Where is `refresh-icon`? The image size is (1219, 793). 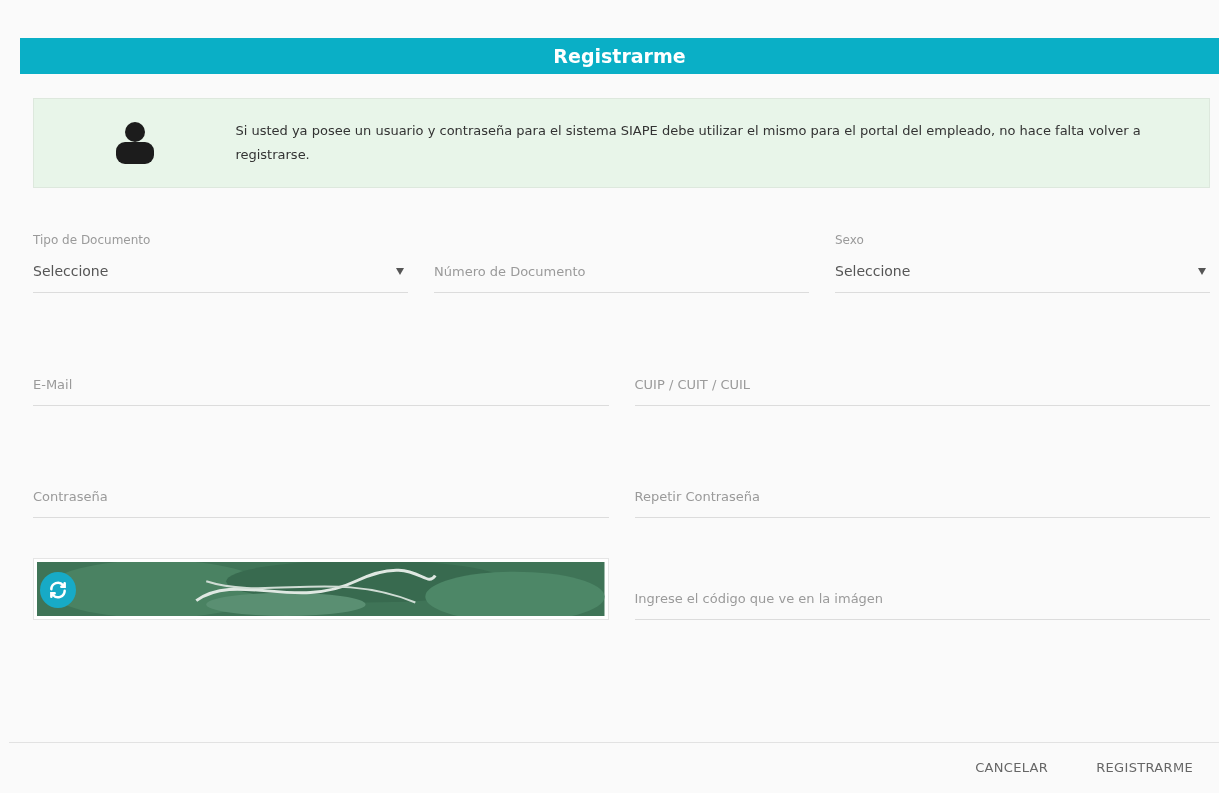
refresh-icon is located at coordinates (58, 590).